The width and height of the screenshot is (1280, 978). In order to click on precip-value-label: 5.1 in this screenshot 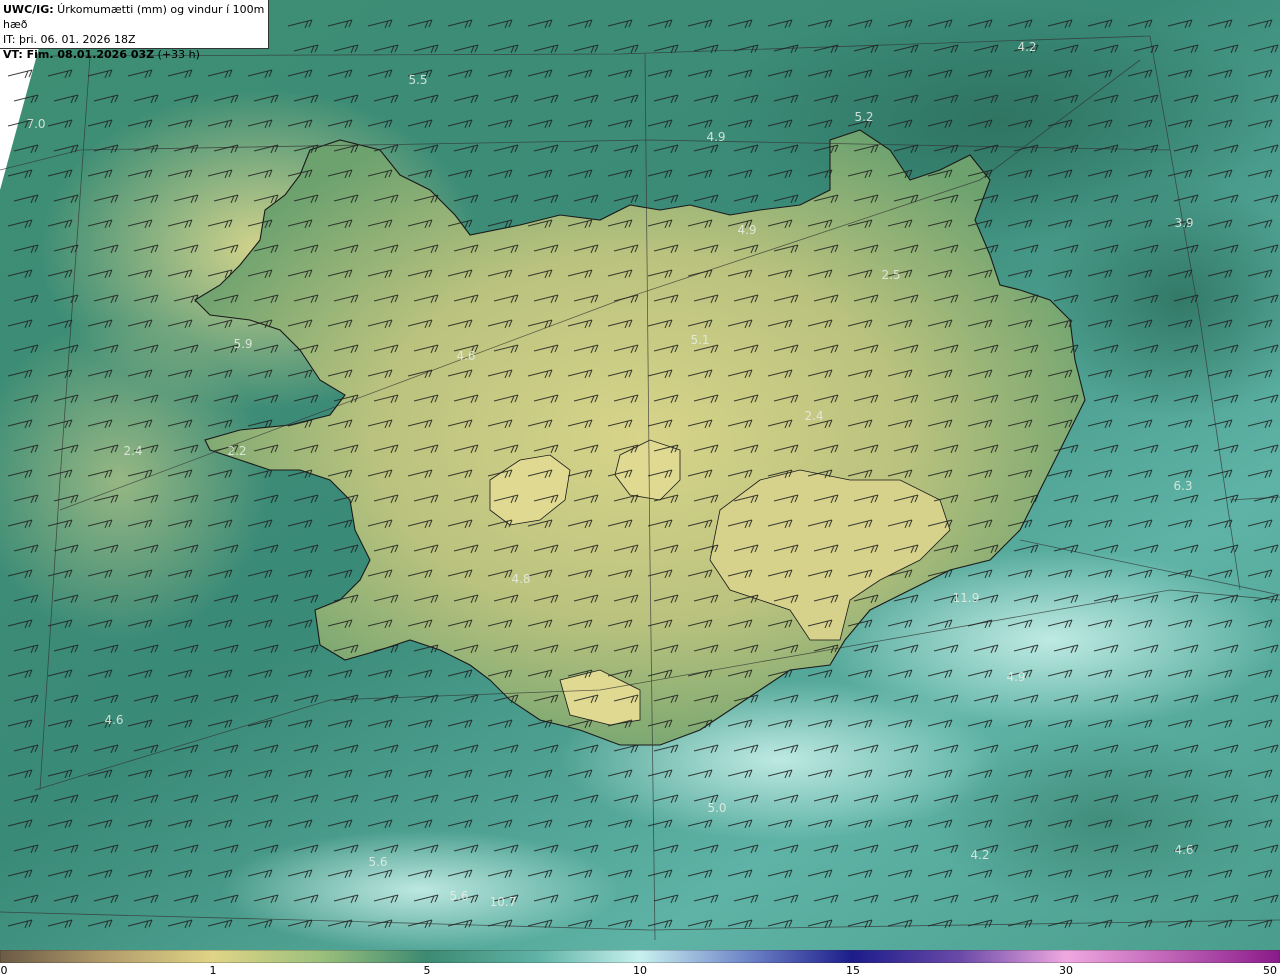, I will do `click(699, 340)`.